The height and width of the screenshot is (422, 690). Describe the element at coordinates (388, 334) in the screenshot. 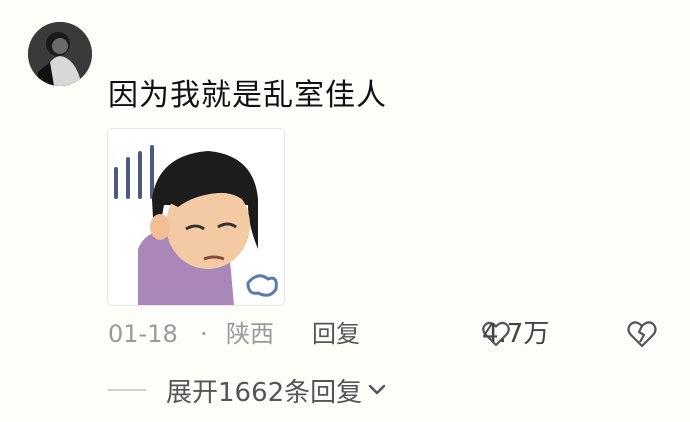

I see `comment-meta-row: 01-18 · 陕西 回复 4.7万` at that location.